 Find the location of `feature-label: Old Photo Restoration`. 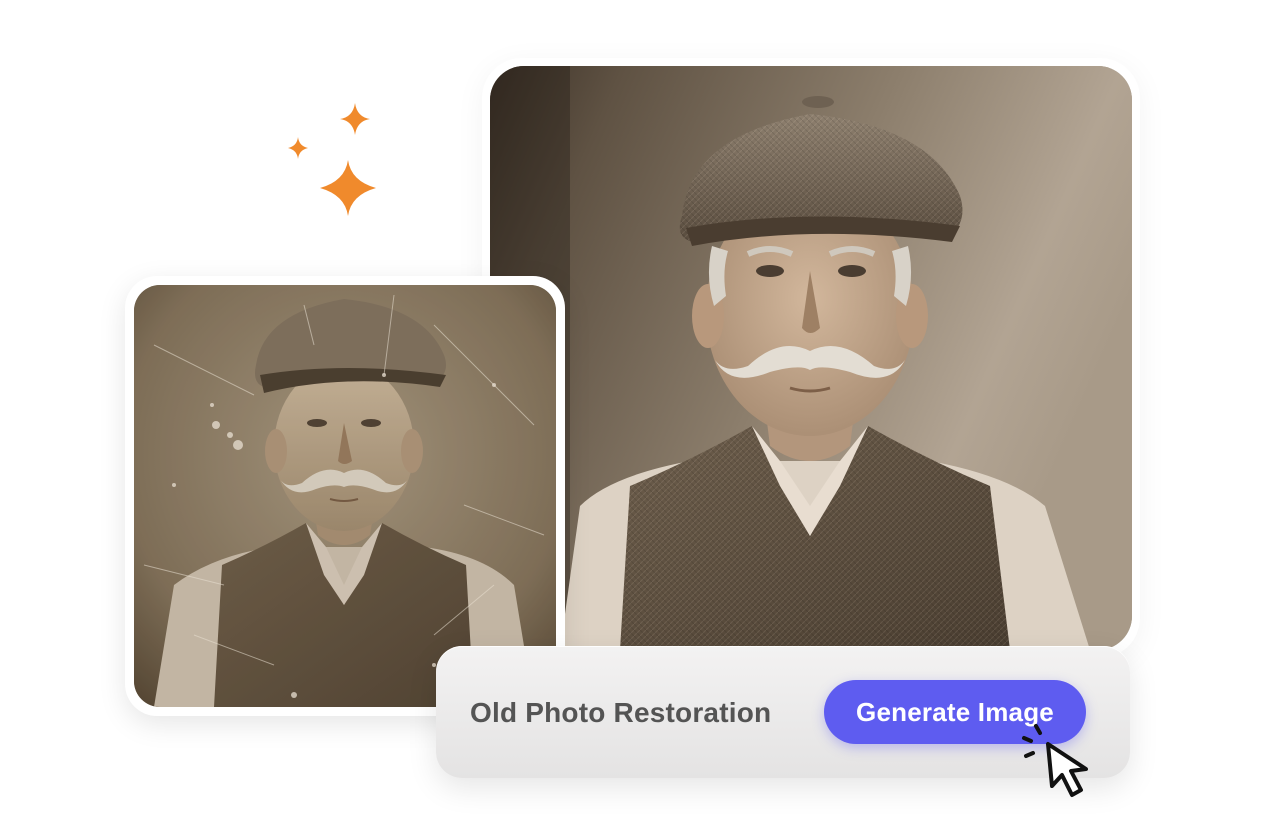

feature-label: Old Photo Restoration is located at coordinates (621, 712).